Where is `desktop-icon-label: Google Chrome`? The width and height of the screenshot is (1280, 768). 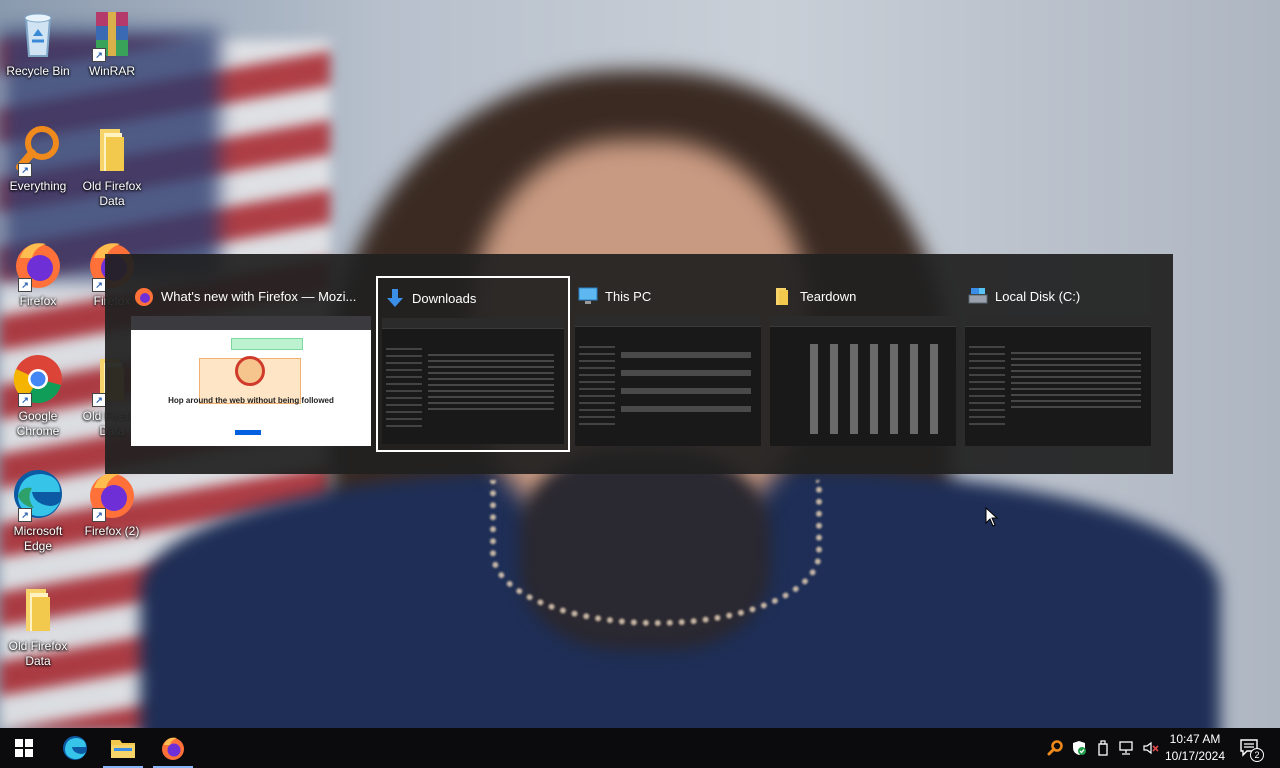 desktop-icon-label: Google Chrome is located at coordinates (38, 423).